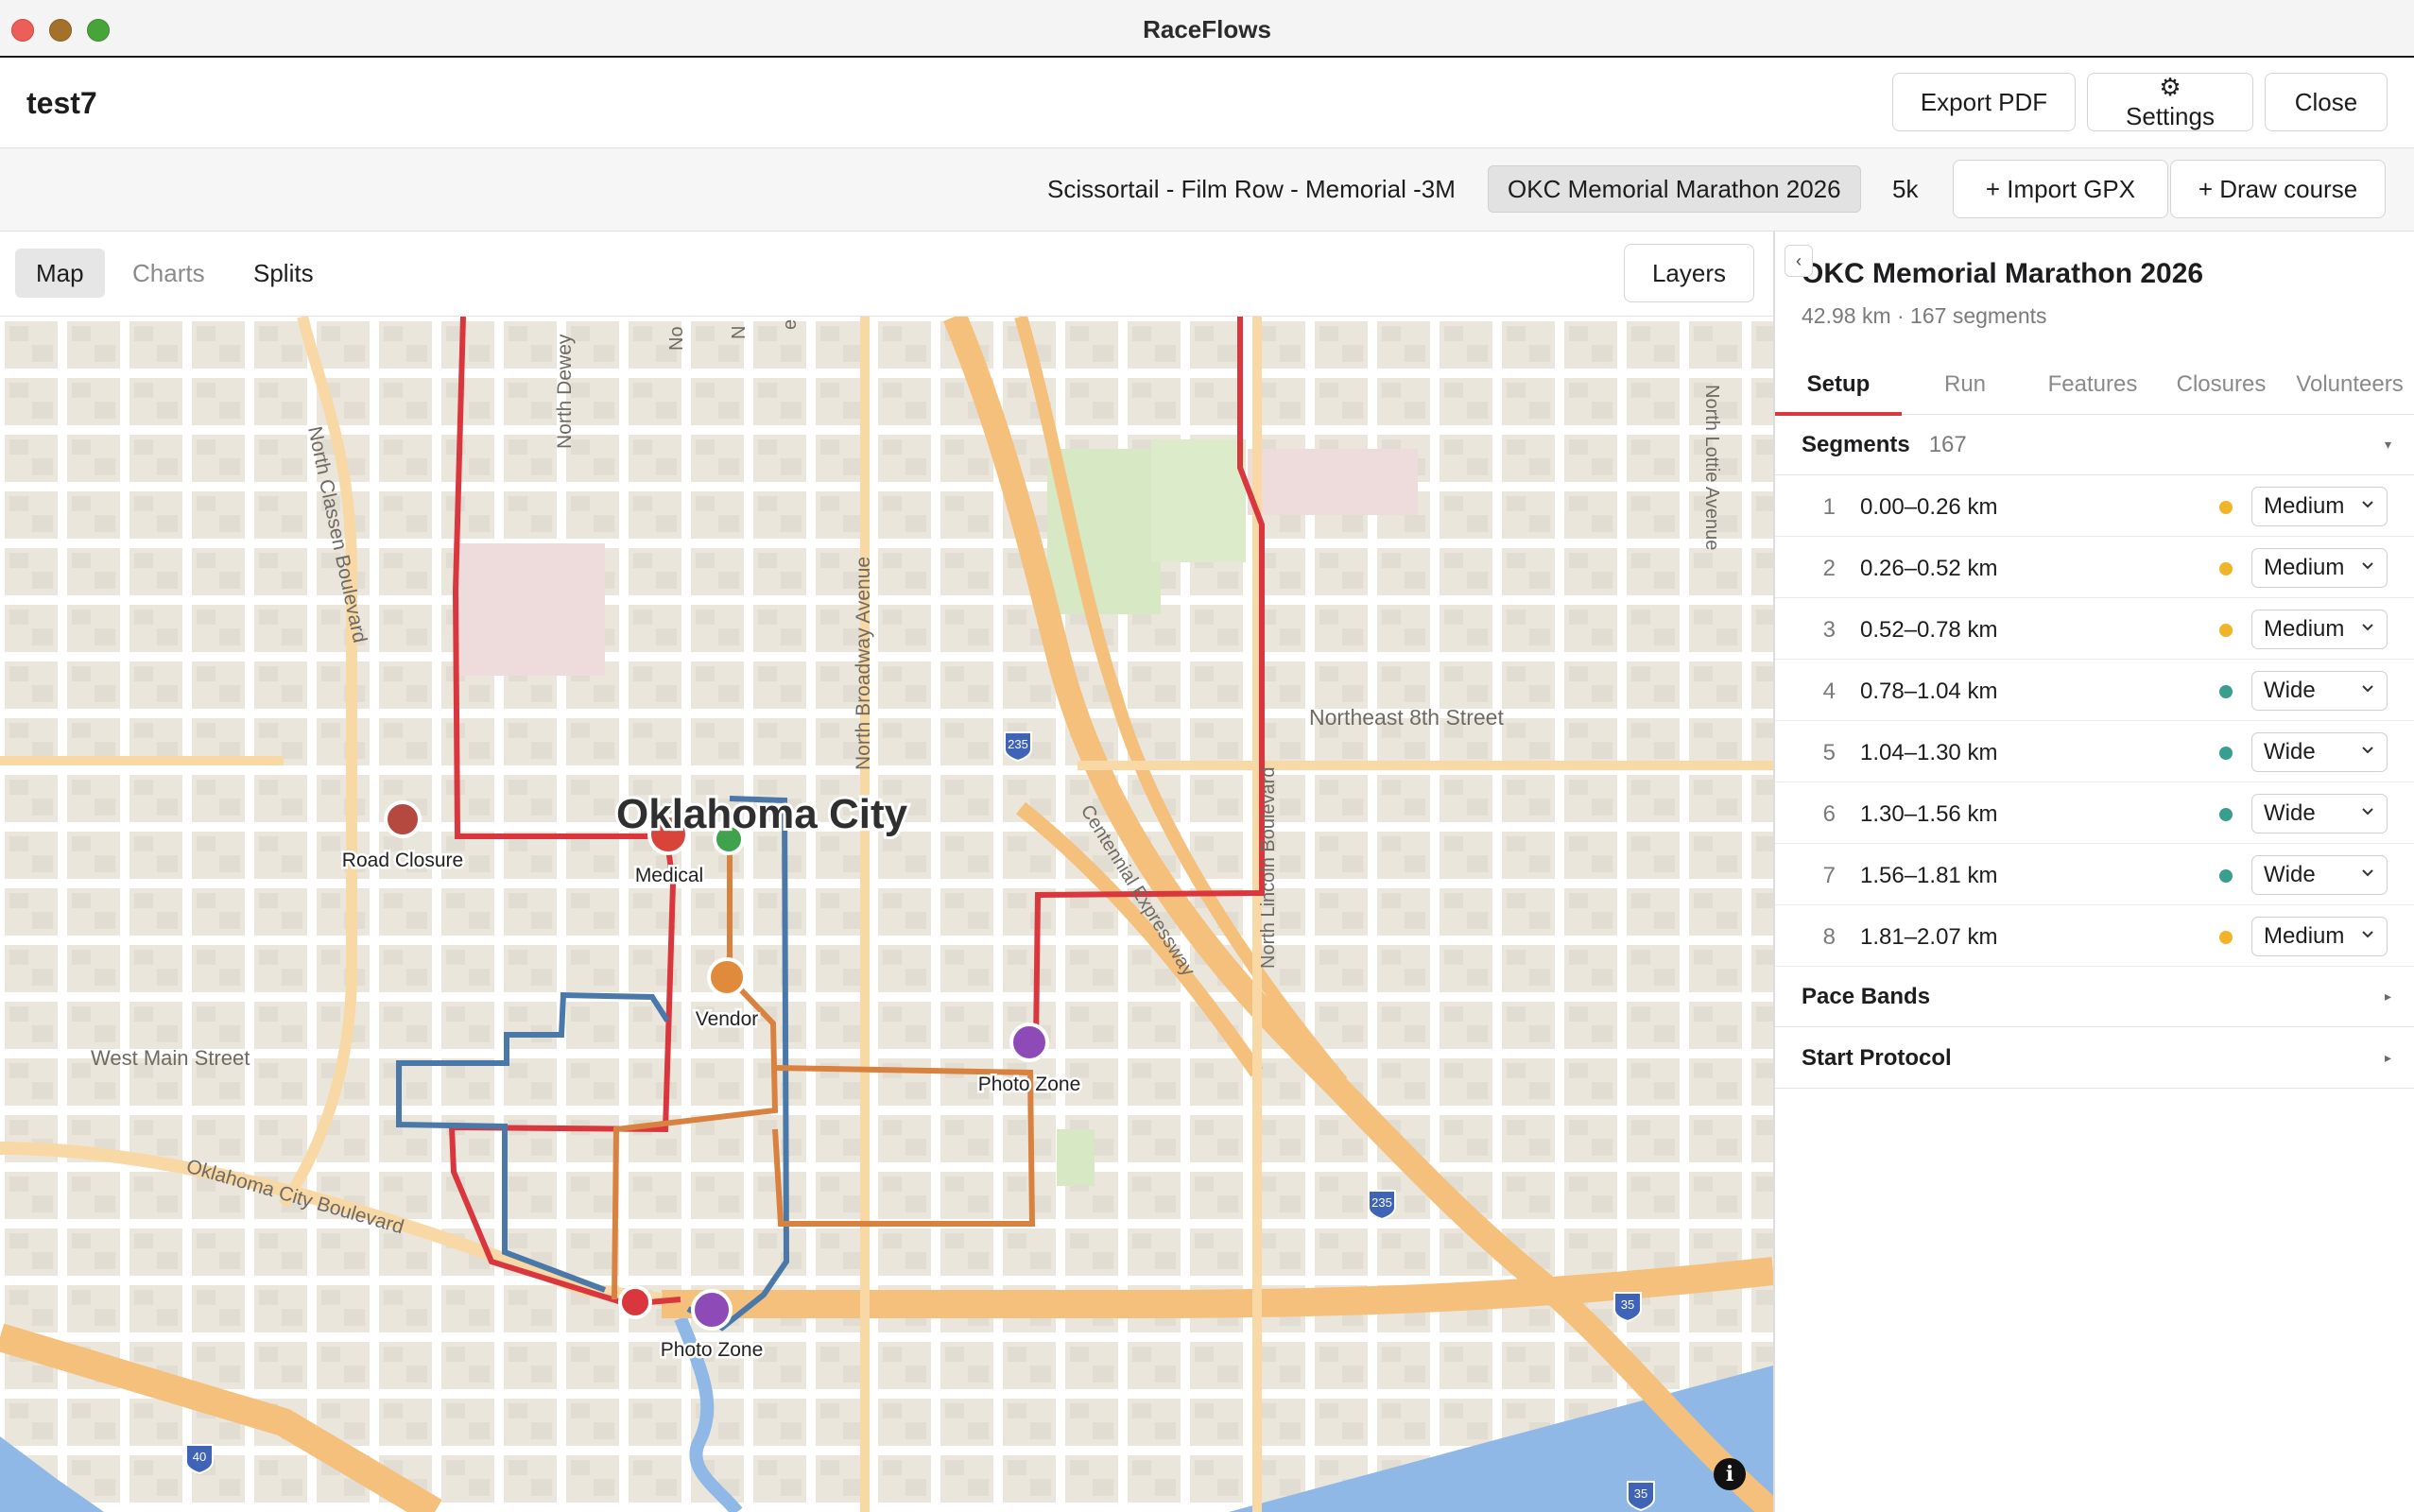  Describe the element at coordinates (790, 324) in the screenshot. I see `street-label: e` at that location.